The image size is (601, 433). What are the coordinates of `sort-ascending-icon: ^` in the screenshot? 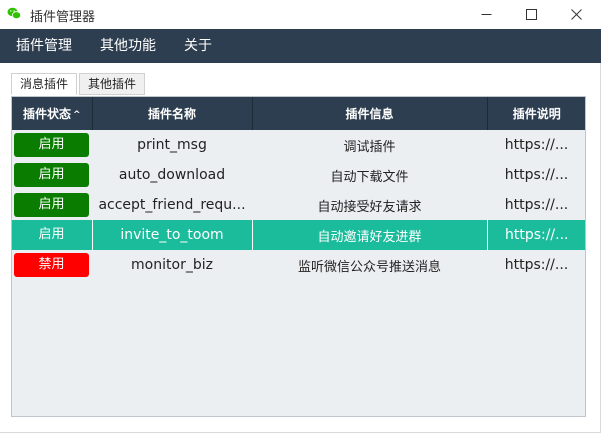 It's located at (76, 115).